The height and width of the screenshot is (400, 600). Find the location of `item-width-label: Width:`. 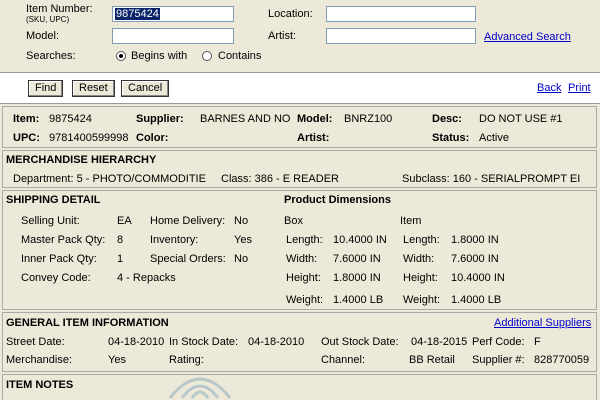

item-width-label: Width: is located at coordinates (419, 259).